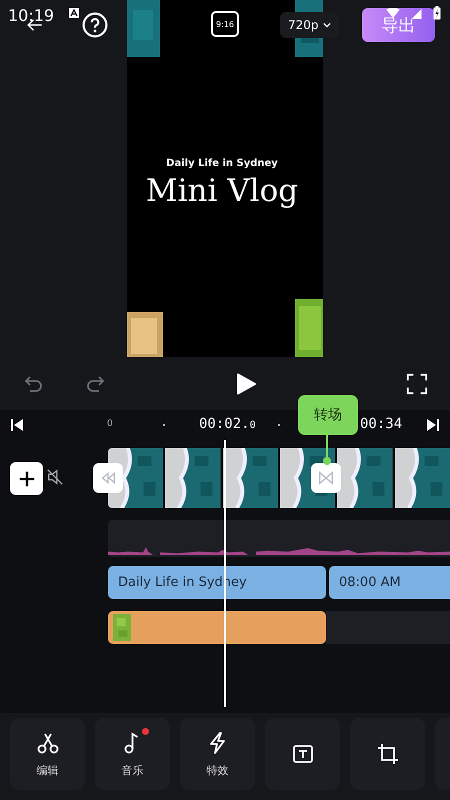  I want to click on tool-button: 编辑, so click(47, 754).